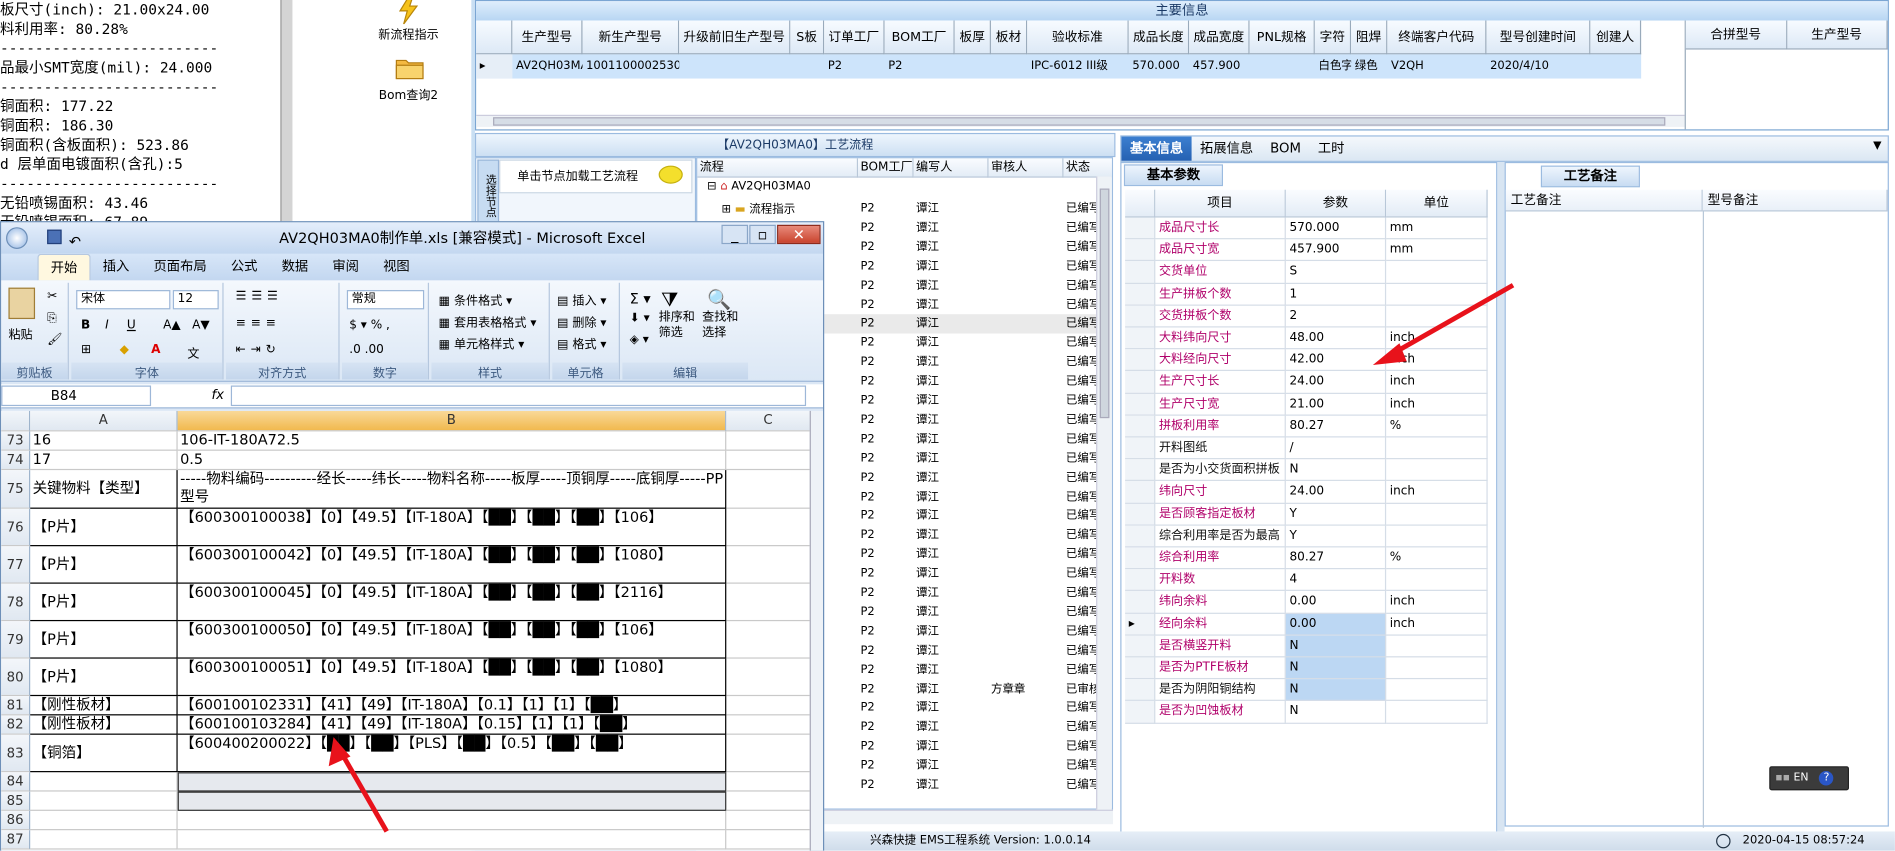  I want to click on column-header: A, so click(104, 421).